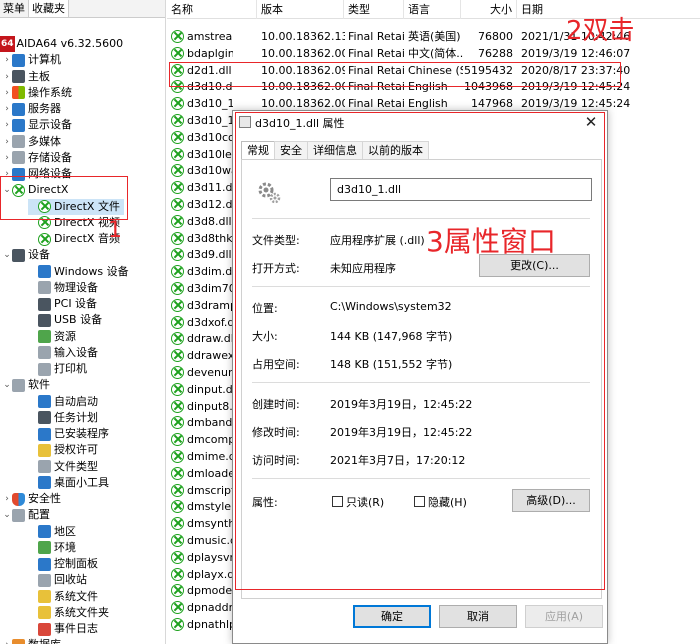  I want to click on file-type-value: 应用程序扩展 (.dll), so click(377, 240).